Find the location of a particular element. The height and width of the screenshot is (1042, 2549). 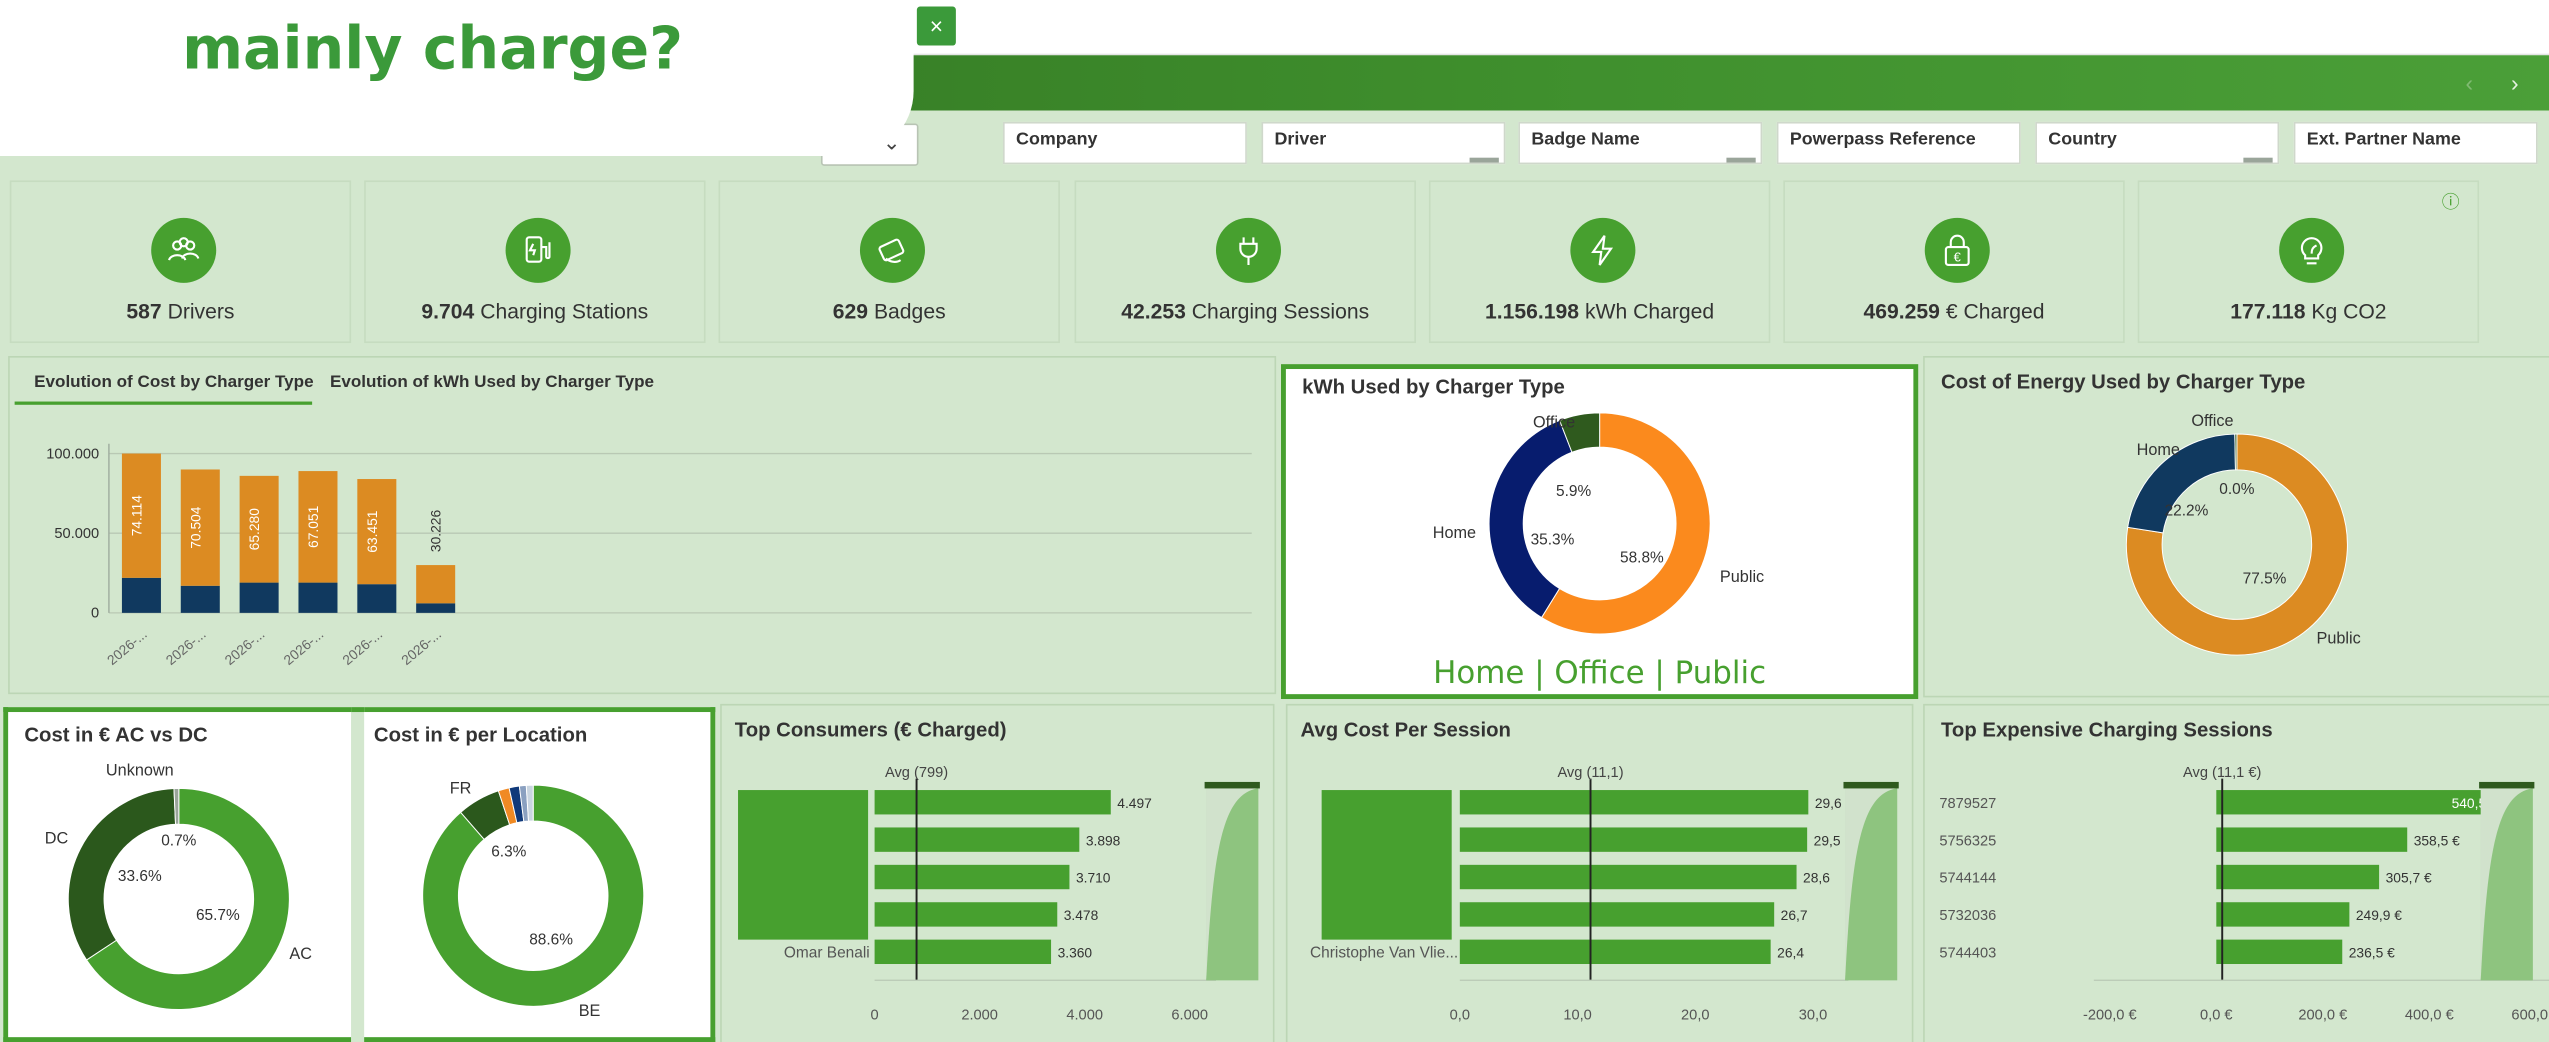

slice-pct-label: 88.6% is located at coordinates (551, 939).